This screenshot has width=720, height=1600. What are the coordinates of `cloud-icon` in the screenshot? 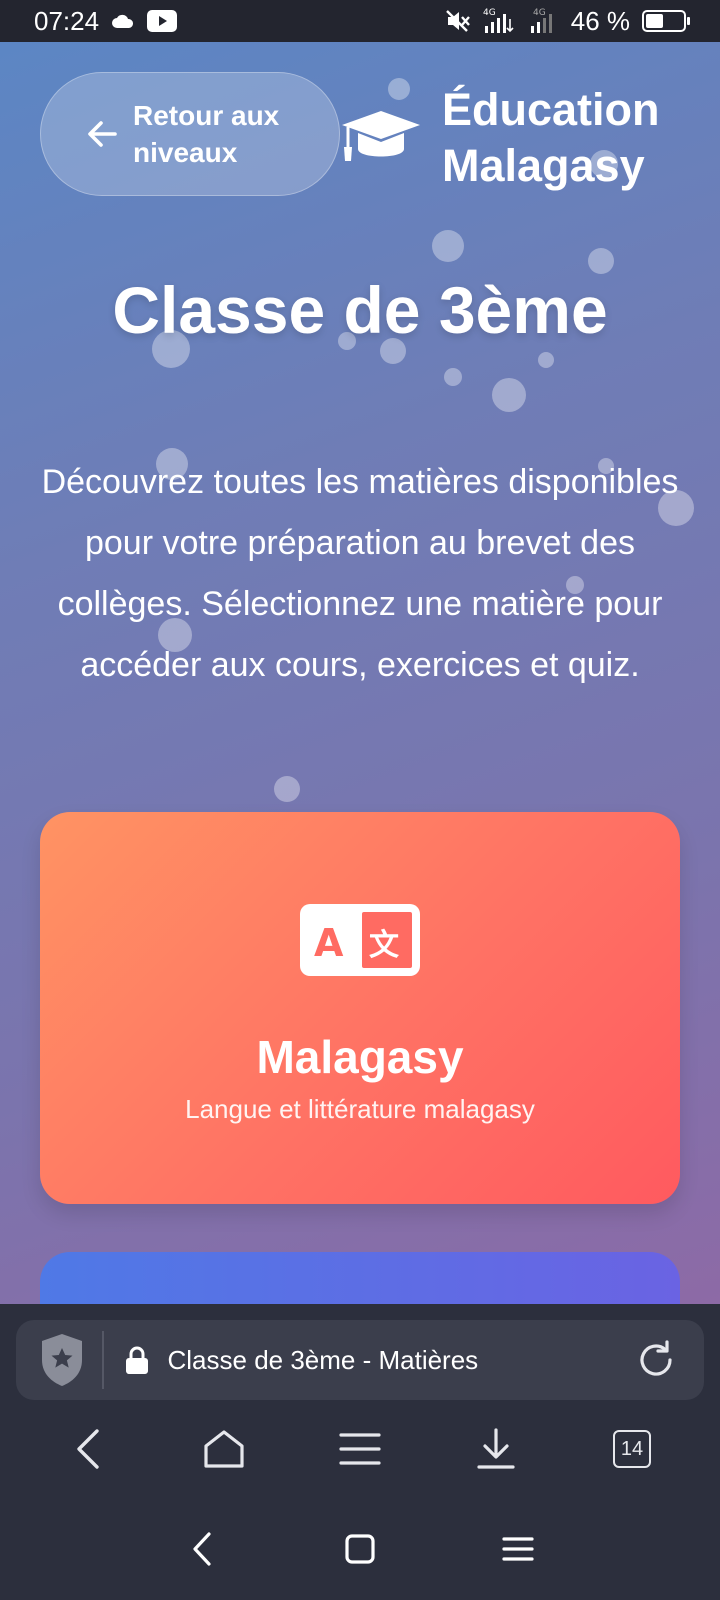 It's located at (123, 21).